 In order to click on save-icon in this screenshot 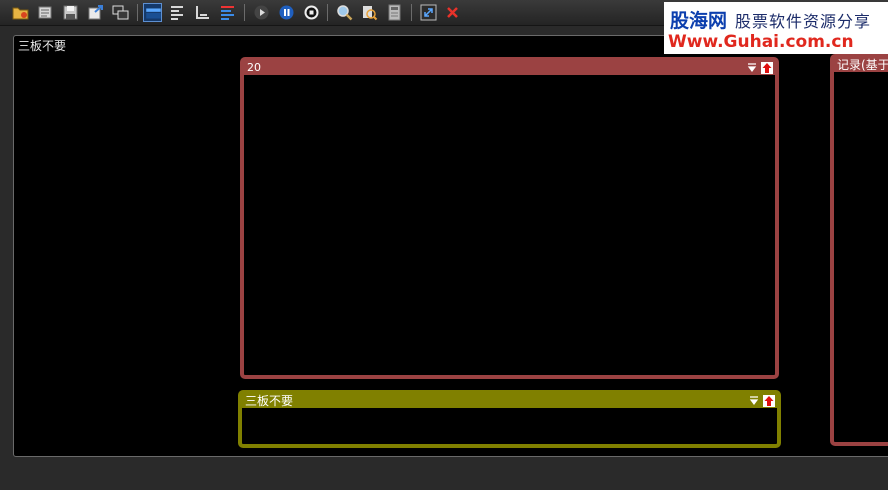, I will do `click(70, 12)`.